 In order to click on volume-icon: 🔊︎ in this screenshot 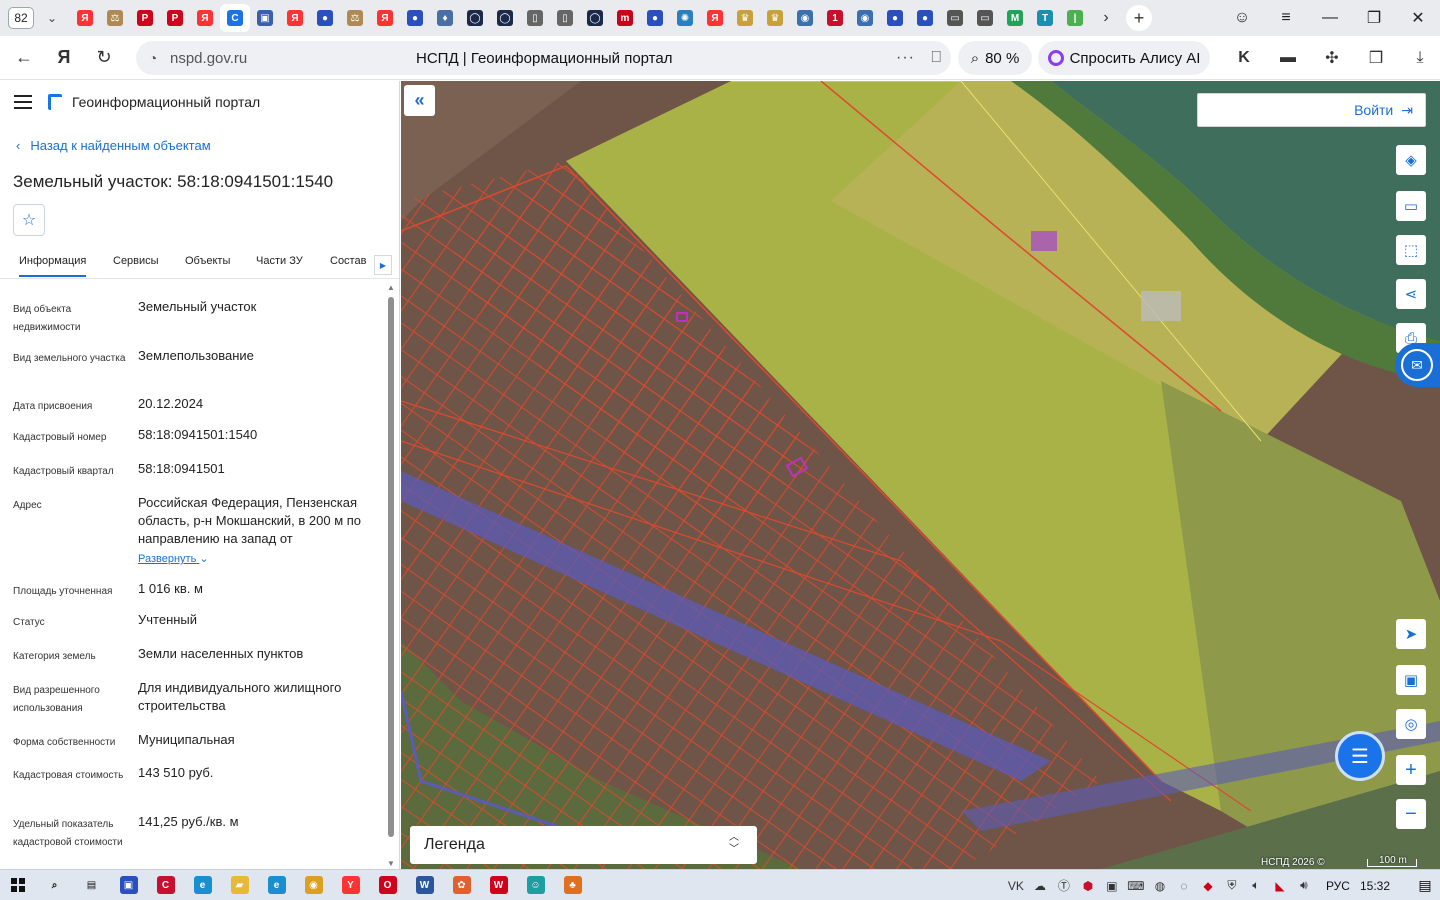, I will do `click(1304, 885)`.